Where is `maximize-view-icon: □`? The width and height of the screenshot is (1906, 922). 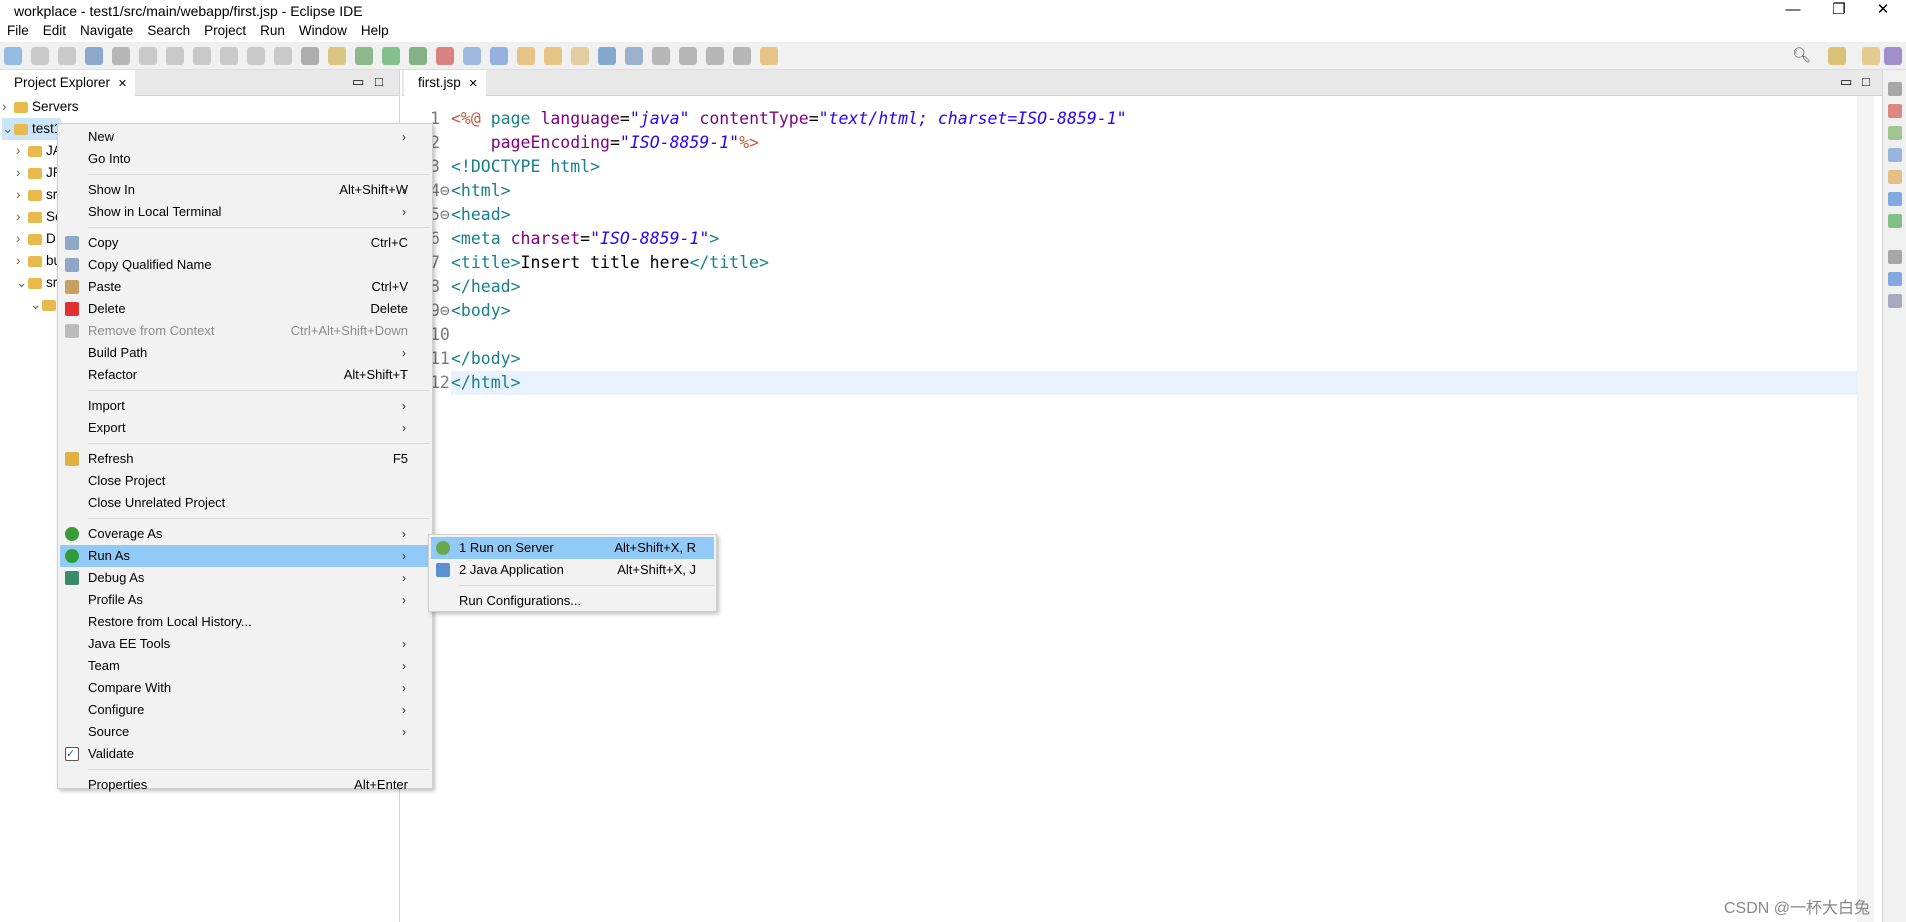 maximize-view-icon: □ is located at coordinates (379, 81).